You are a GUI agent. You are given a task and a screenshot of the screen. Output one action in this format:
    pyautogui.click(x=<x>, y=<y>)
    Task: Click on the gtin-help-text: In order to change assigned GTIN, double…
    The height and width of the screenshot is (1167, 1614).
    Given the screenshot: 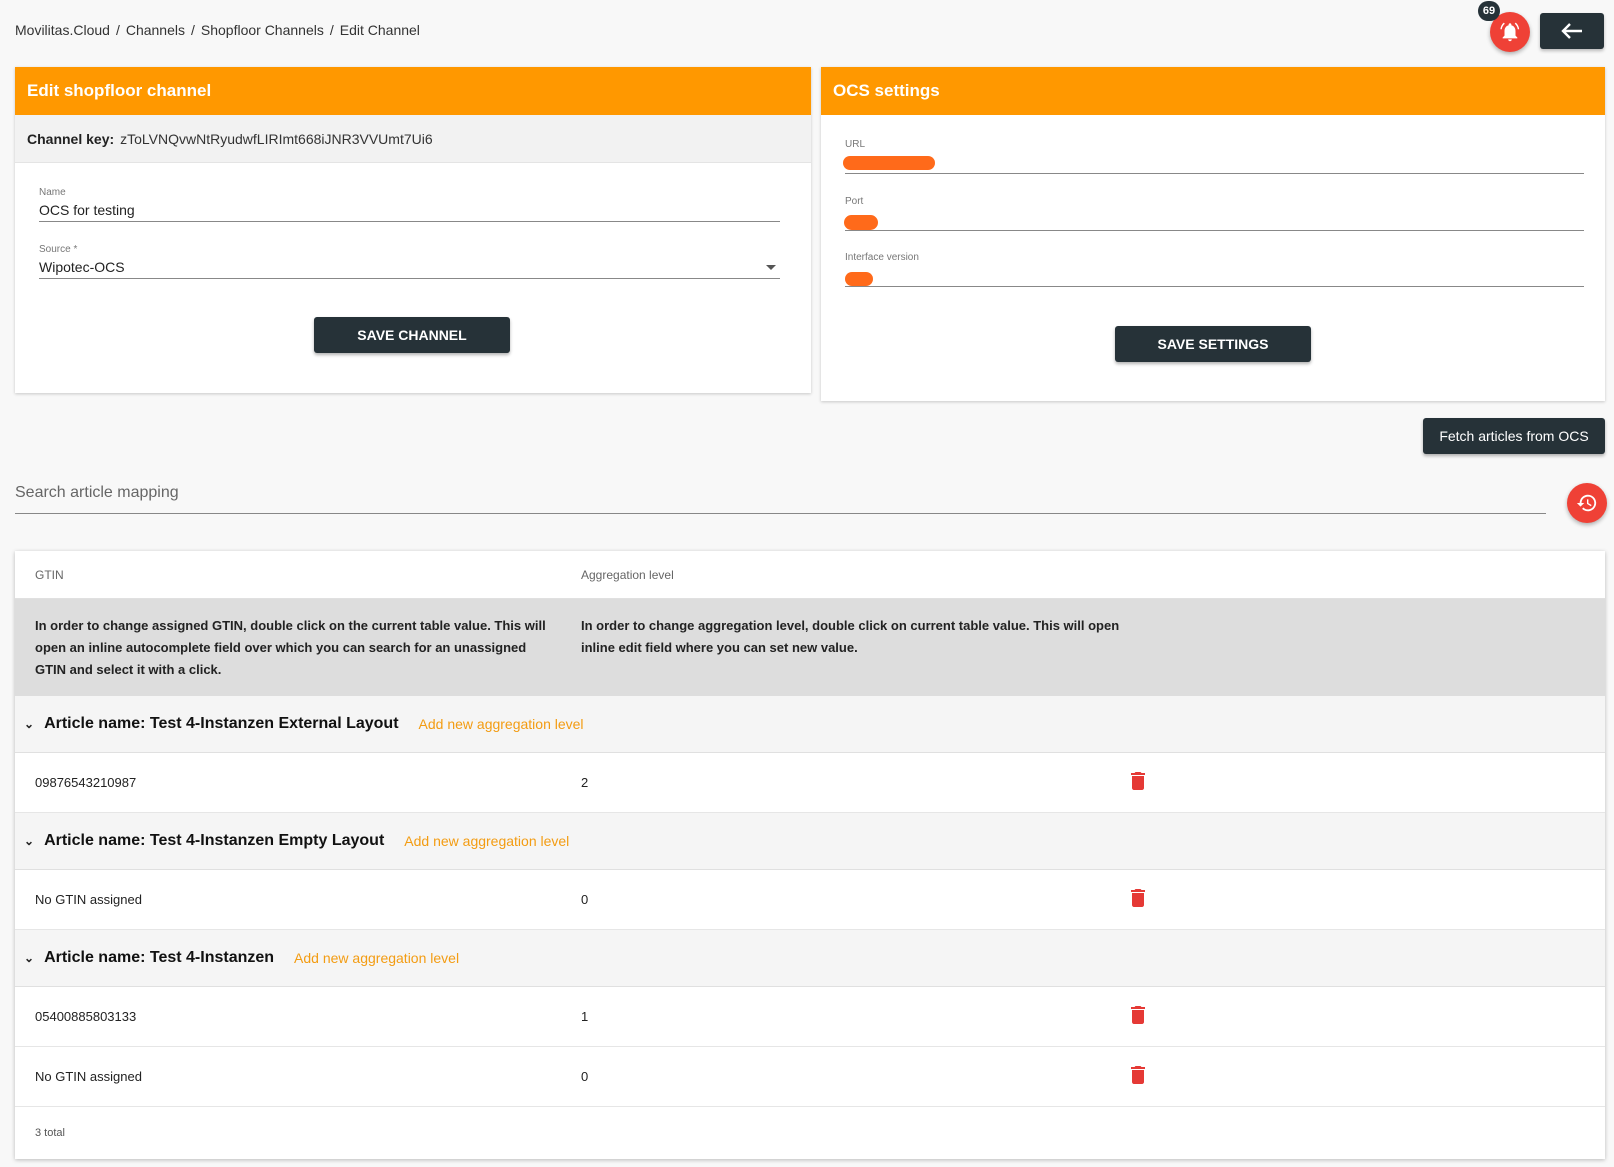 What is the action you would take?
    pyautogui.click(x=290, y=647)
    